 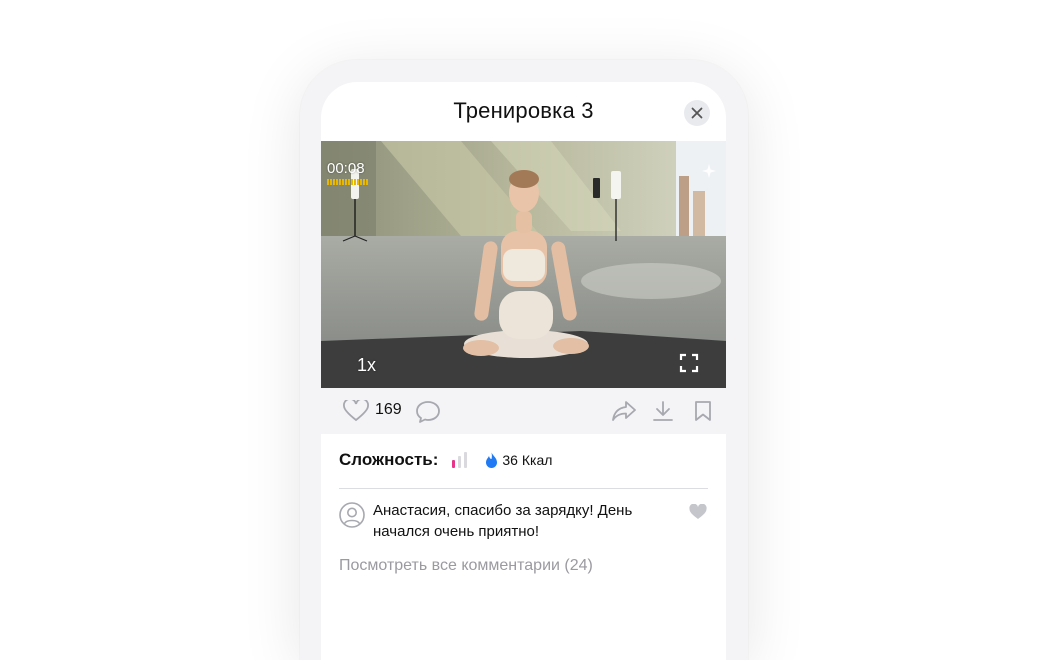 I want to click on video-frame, so click(x=523, y=264).